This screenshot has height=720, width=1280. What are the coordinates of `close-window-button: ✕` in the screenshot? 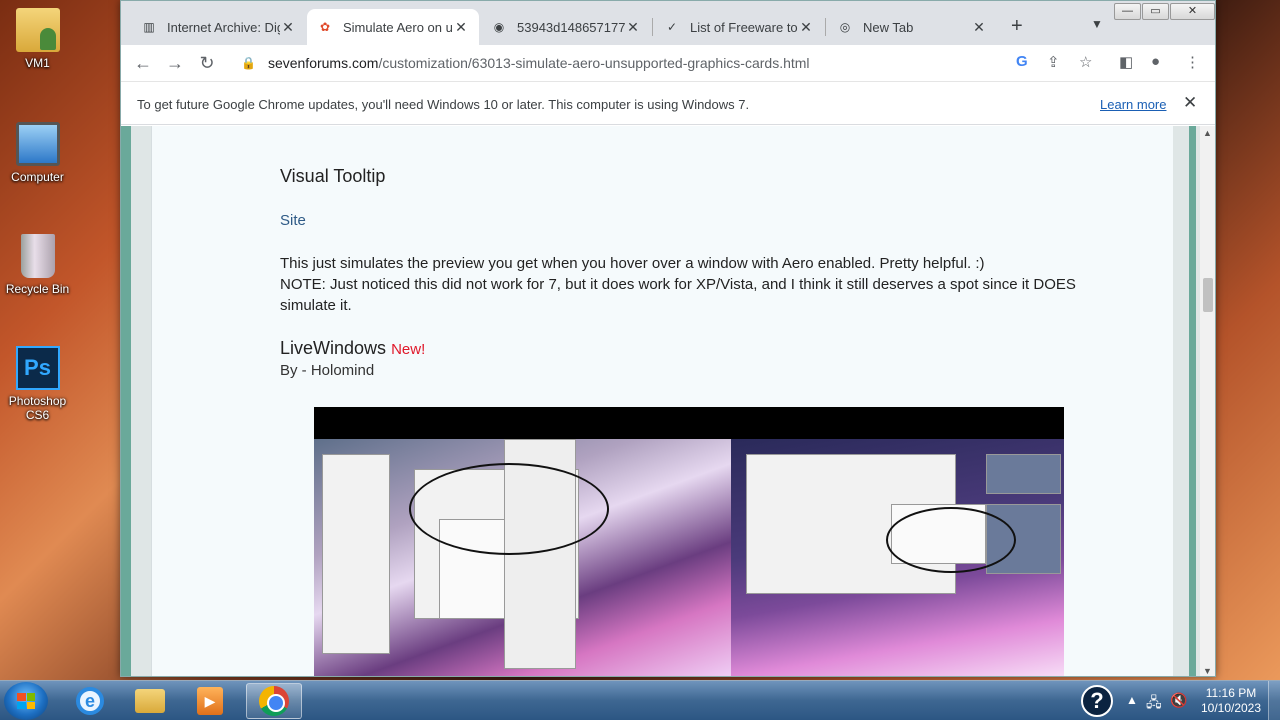 It's located at (1192, 11).